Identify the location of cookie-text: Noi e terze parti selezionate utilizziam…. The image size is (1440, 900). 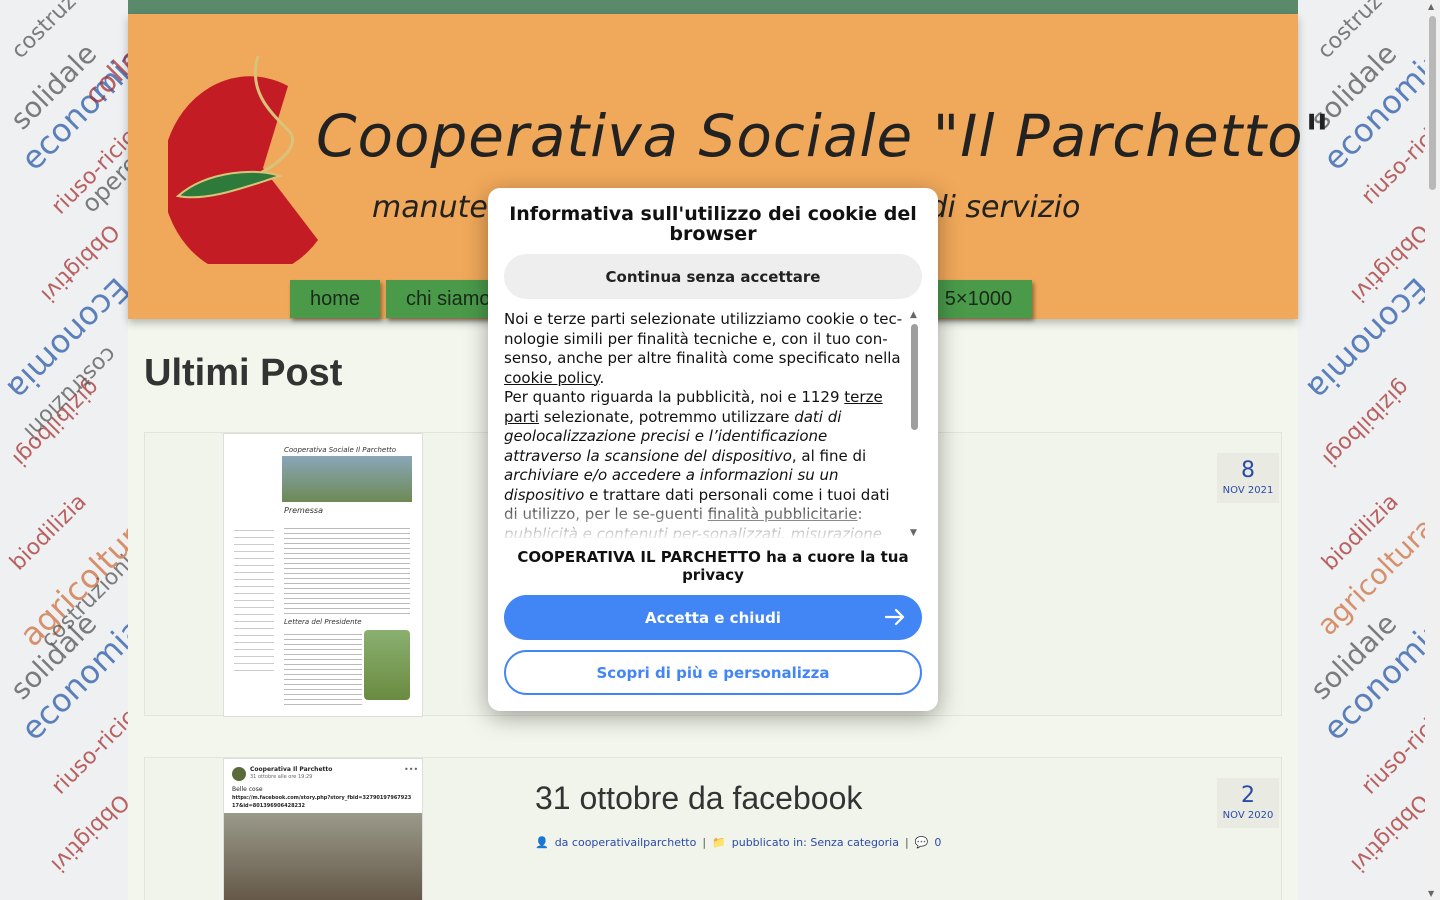
(703, 338).